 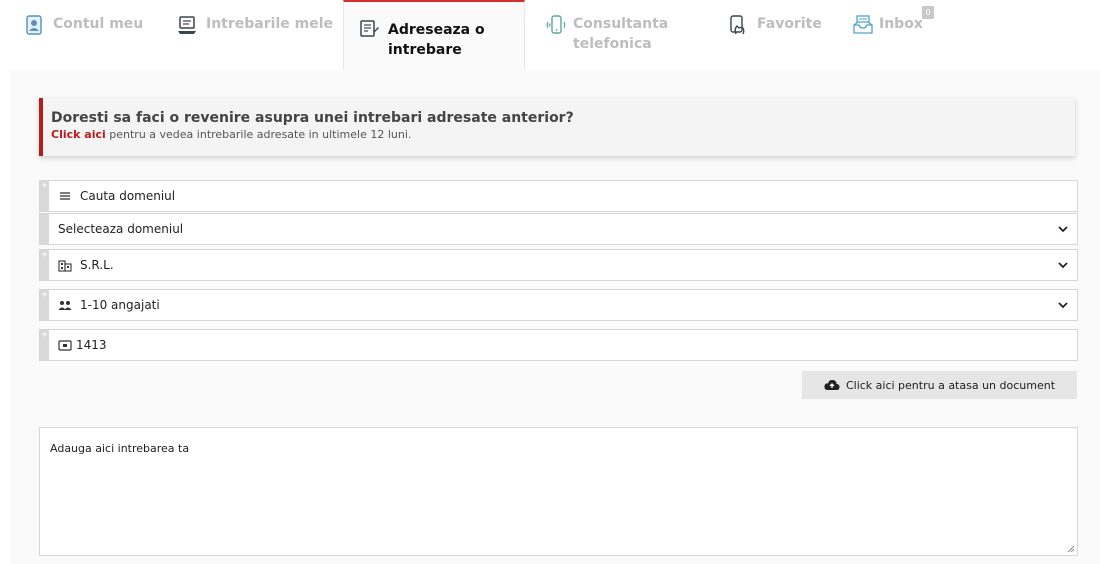 What do you see at coordinates (78, 134) in the screenshot?
I see `view-previous-questions-link: Click aici` at bounding box center [78, 134].